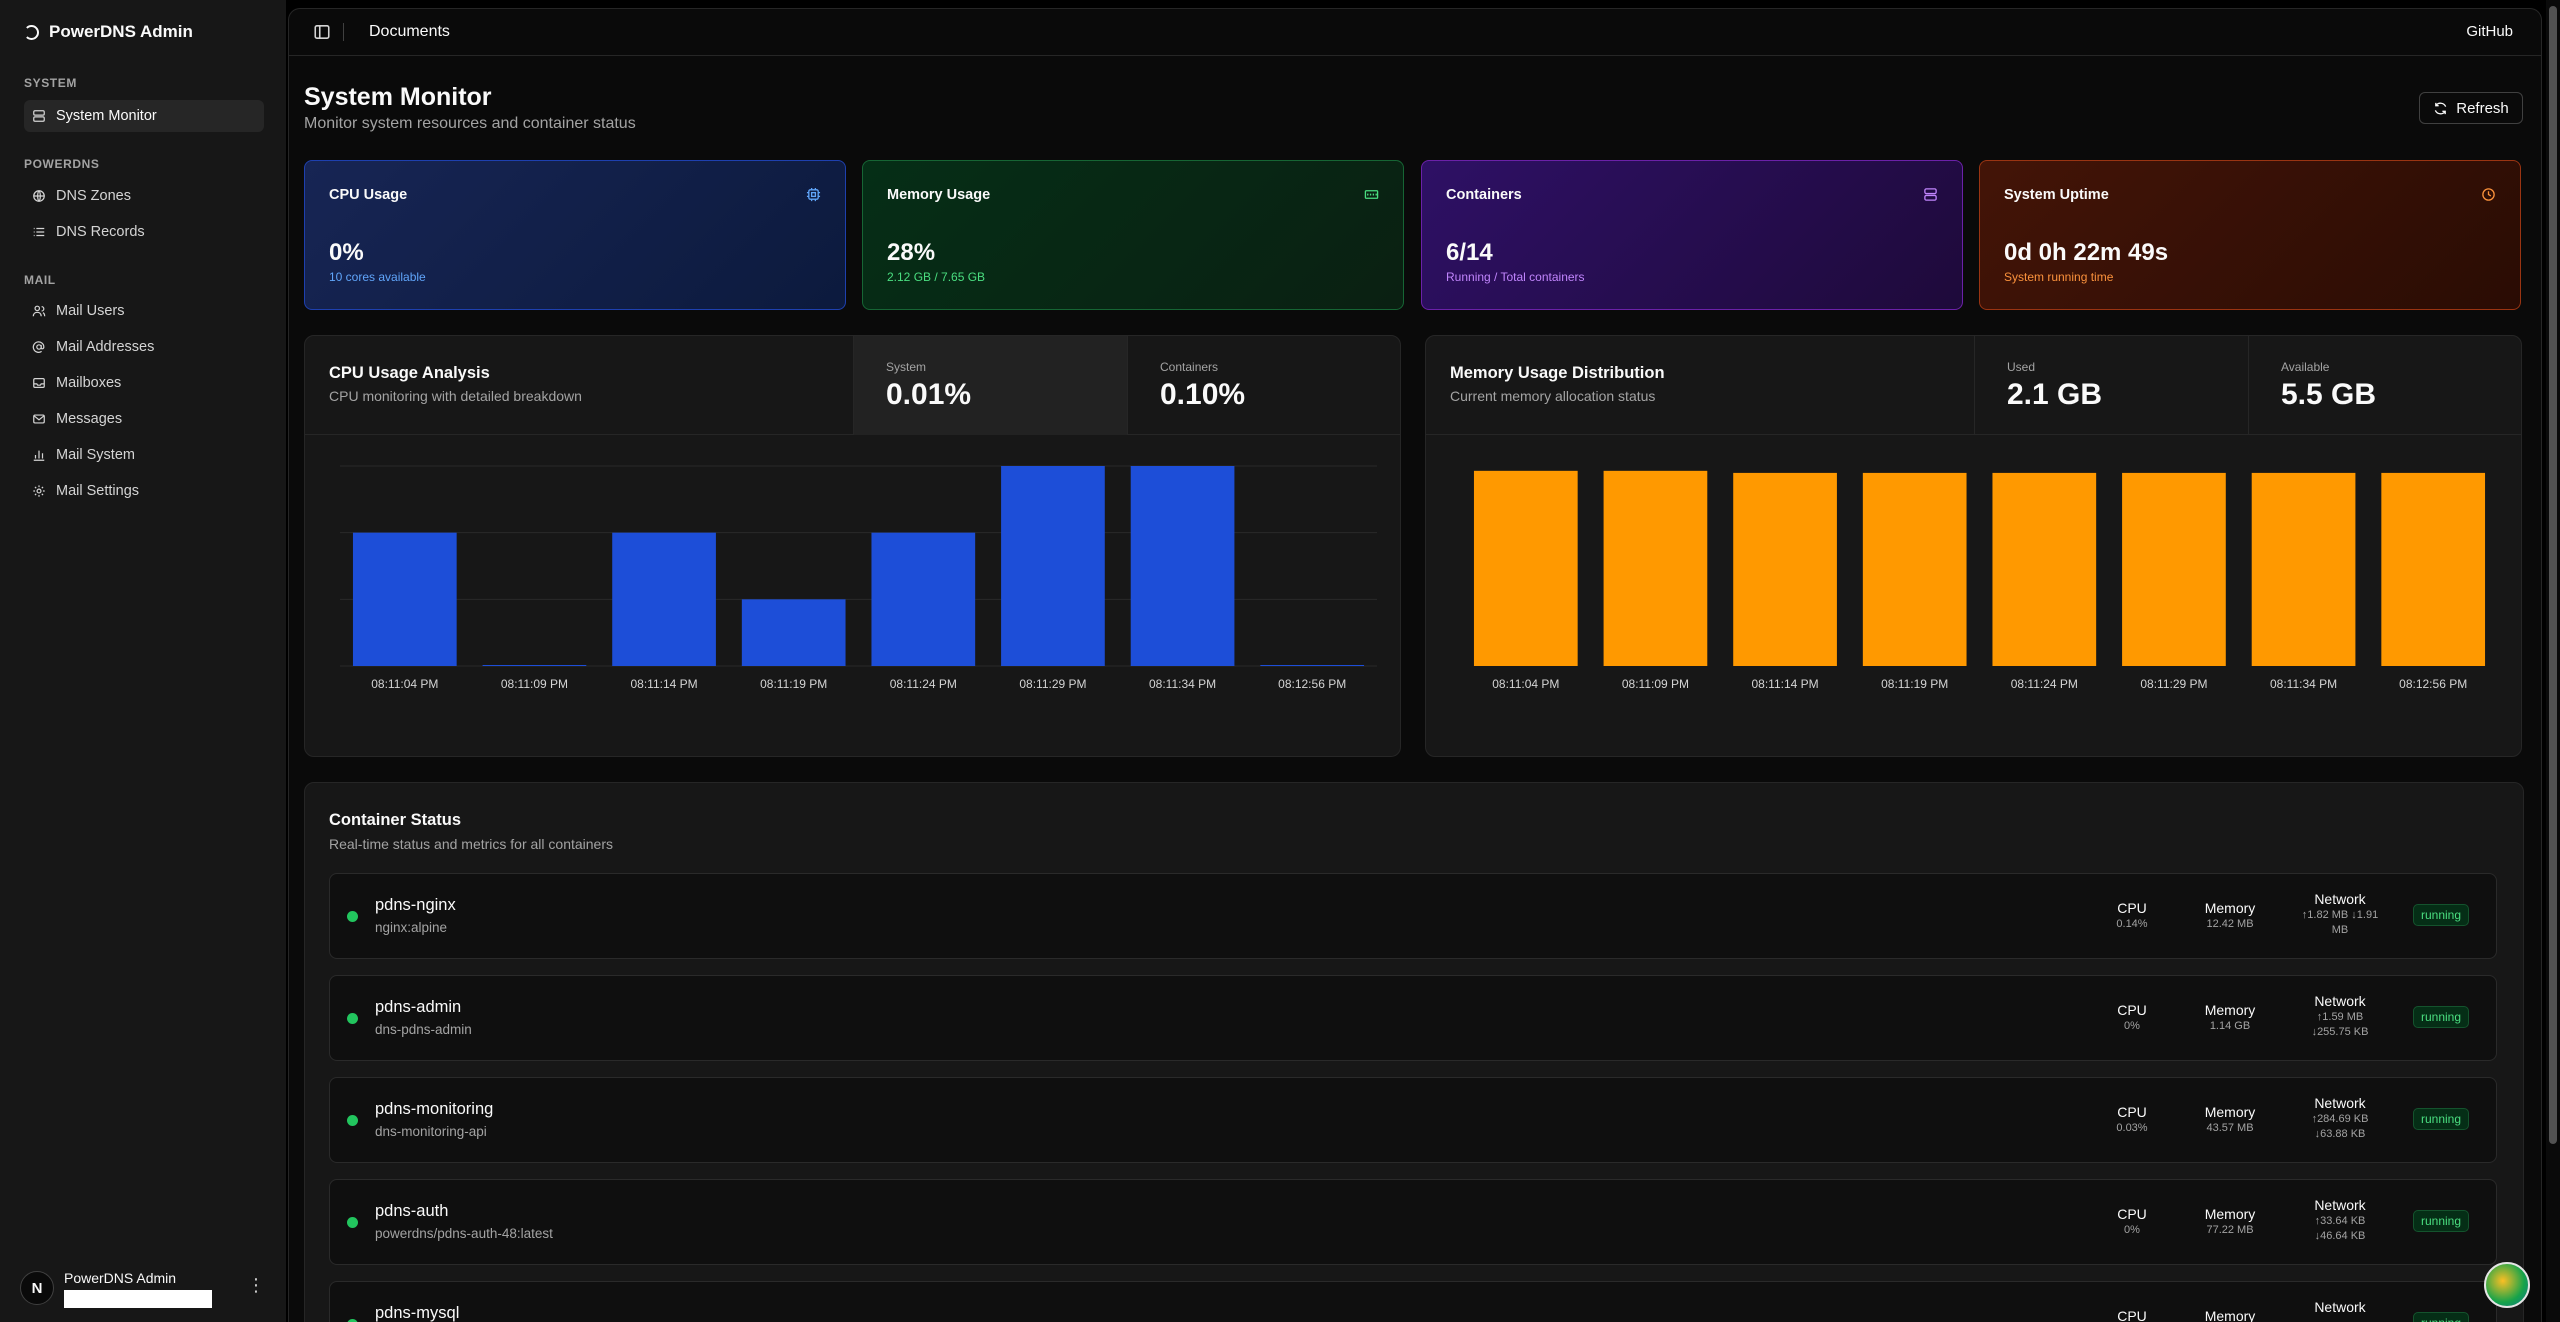 Image resolution: width=2560 pixels, height=1322 pixels. Describe the element at coordinates (39, 311) in the screenshot. I see `users-icon` at that location.